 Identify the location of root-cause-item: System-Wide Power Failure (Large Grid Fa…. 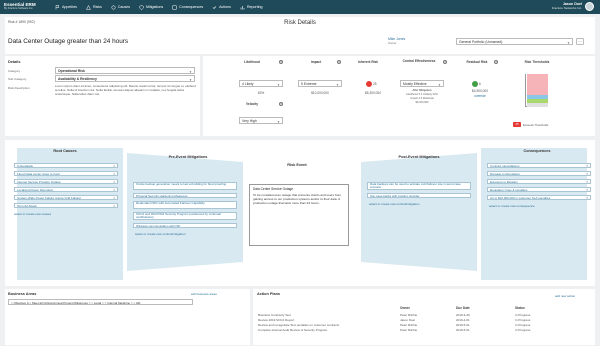
(66, 198).